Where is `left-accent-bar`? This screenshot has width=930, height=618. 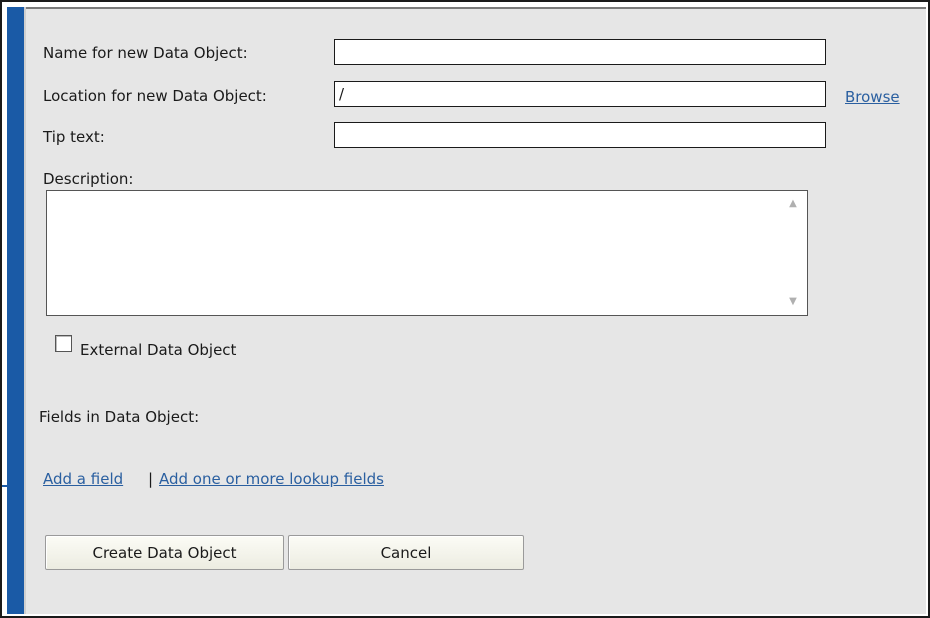
left-accent-bar is located at coordinates (15, 310).